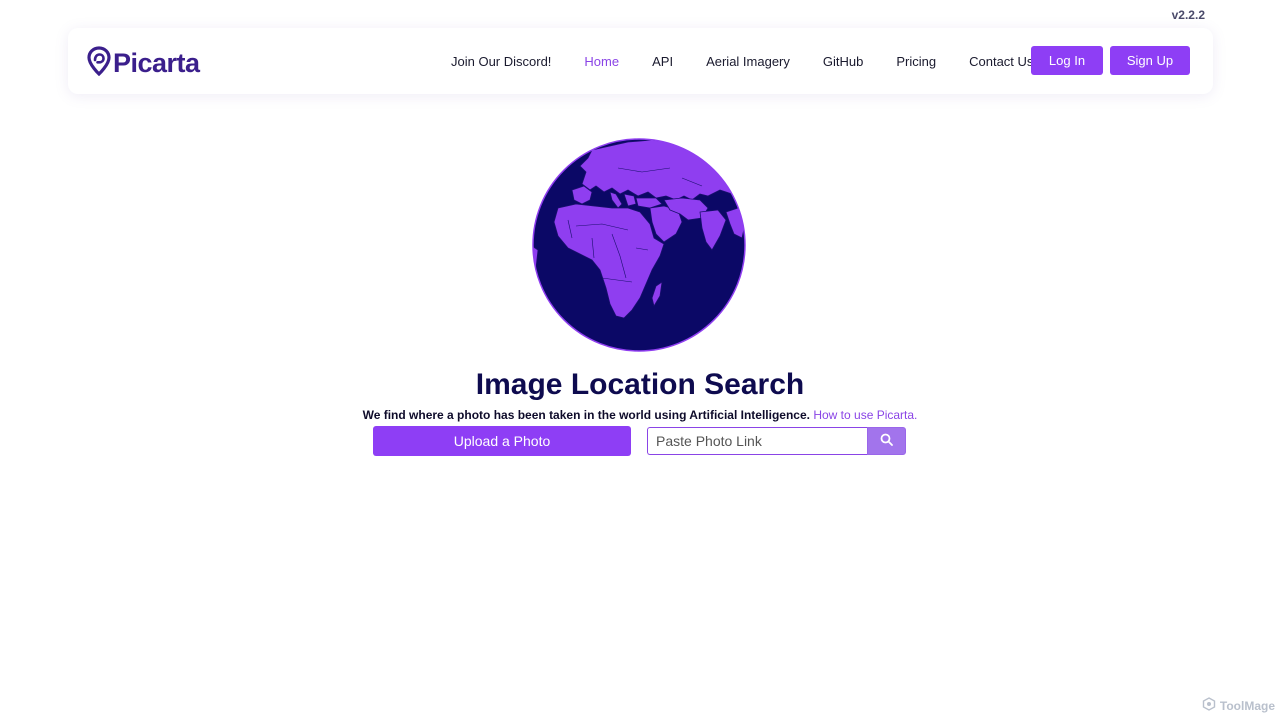 Image resolution: width=1280 pixels, height=720 pixels. I want to click on nav-link-github: GitHub, so click(843, 61).